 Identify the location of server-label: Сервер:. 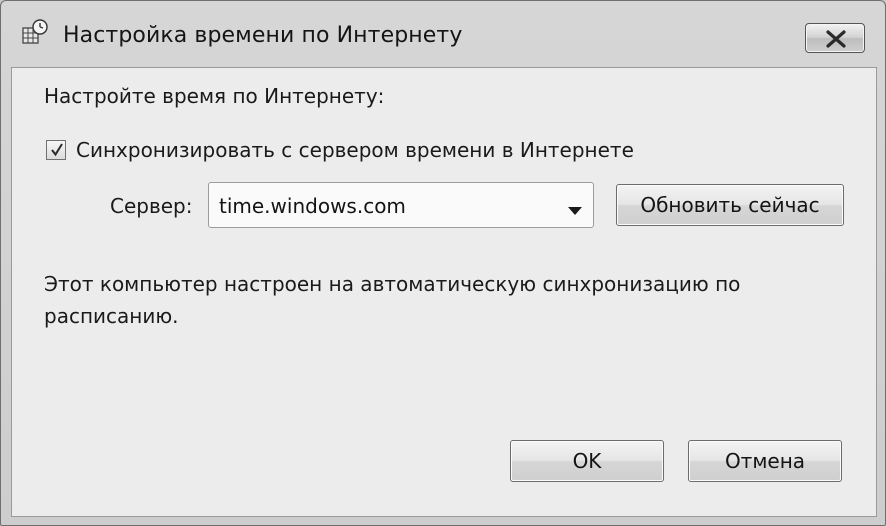
(151, 206).